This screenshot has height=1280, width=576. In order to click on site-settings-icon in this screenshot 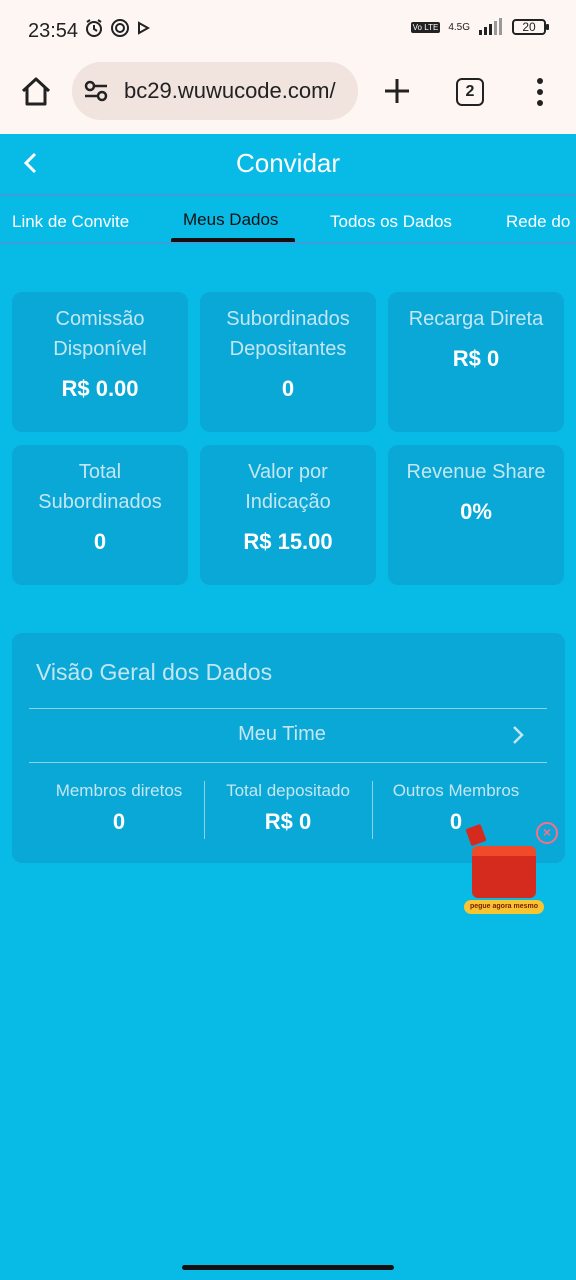, I will do `click(96, 91)`.